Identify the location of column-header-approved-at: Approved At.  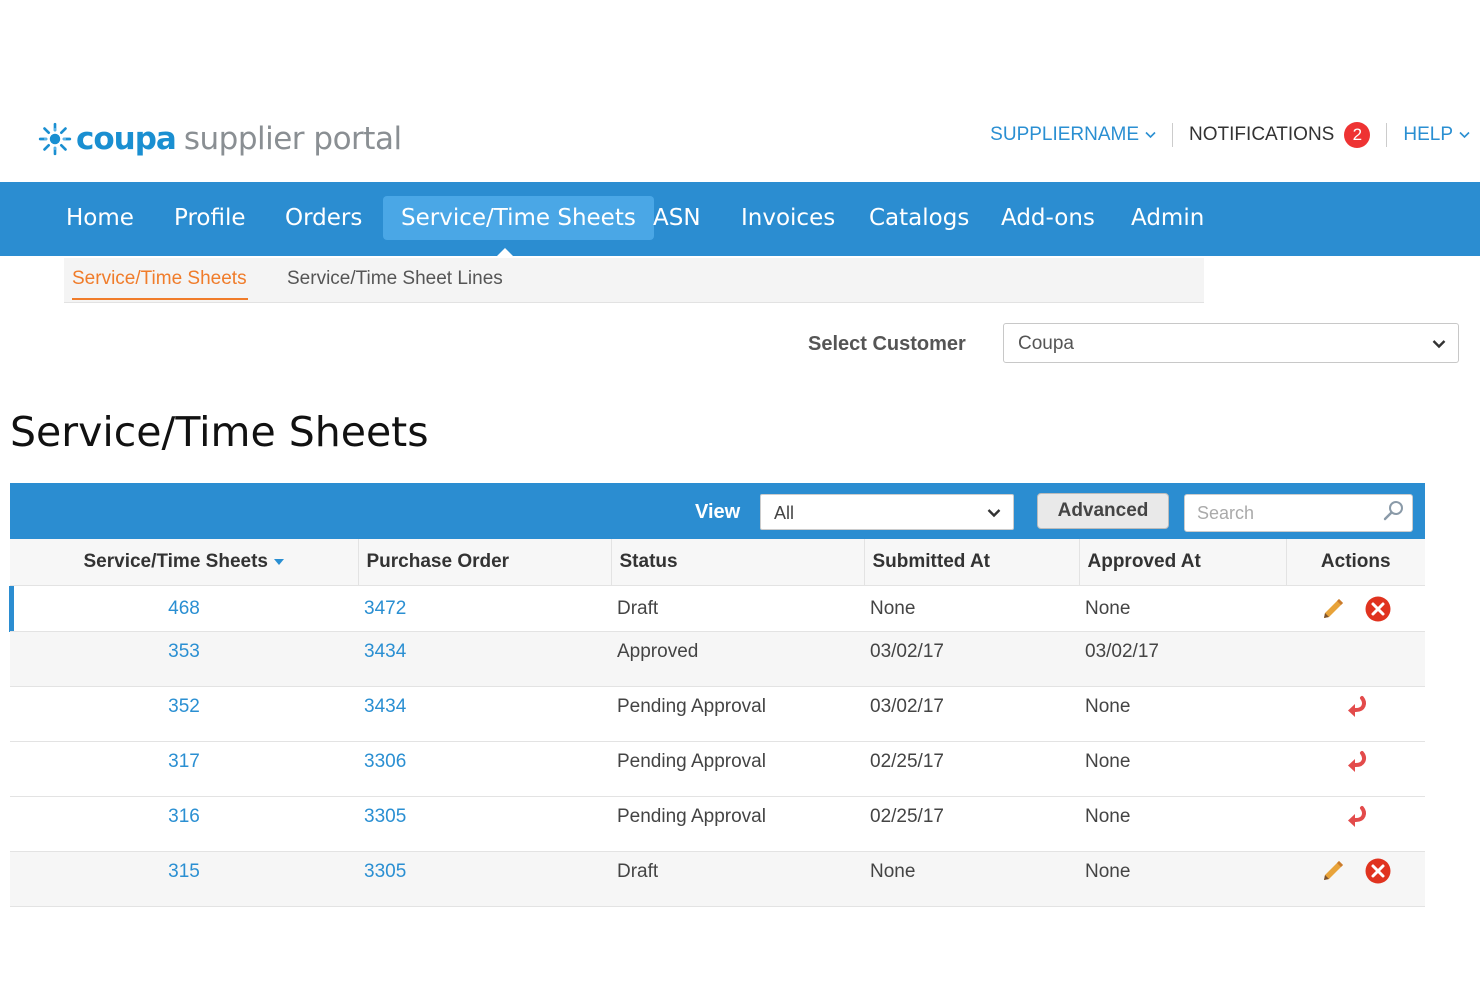
(1182, 562).